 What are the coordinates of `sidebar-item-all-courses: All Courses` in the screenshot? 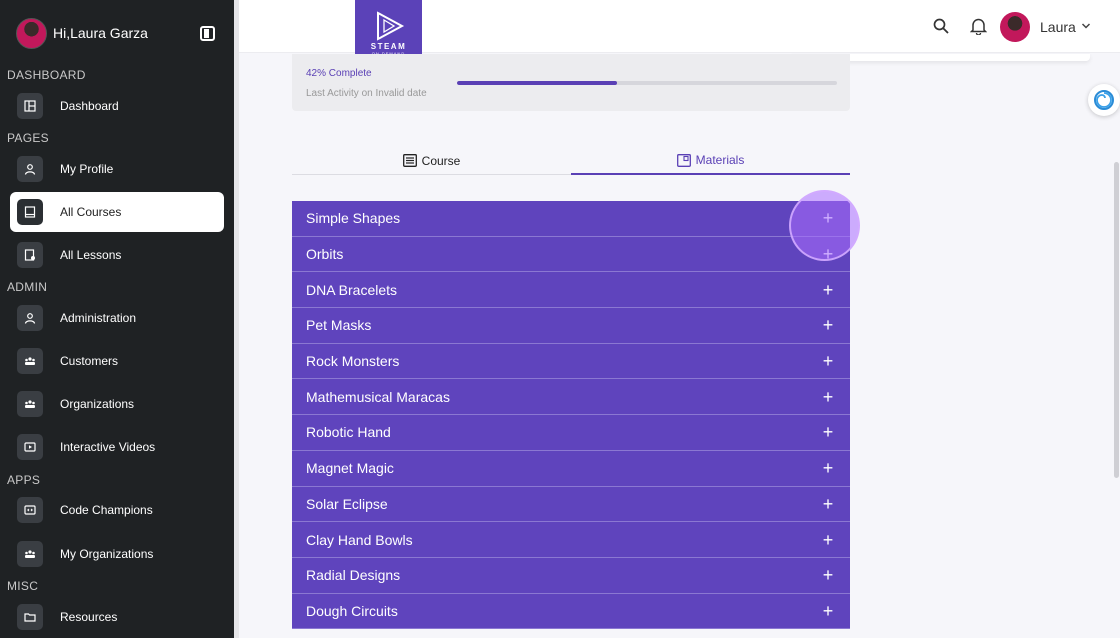 It's located at (117, 212).